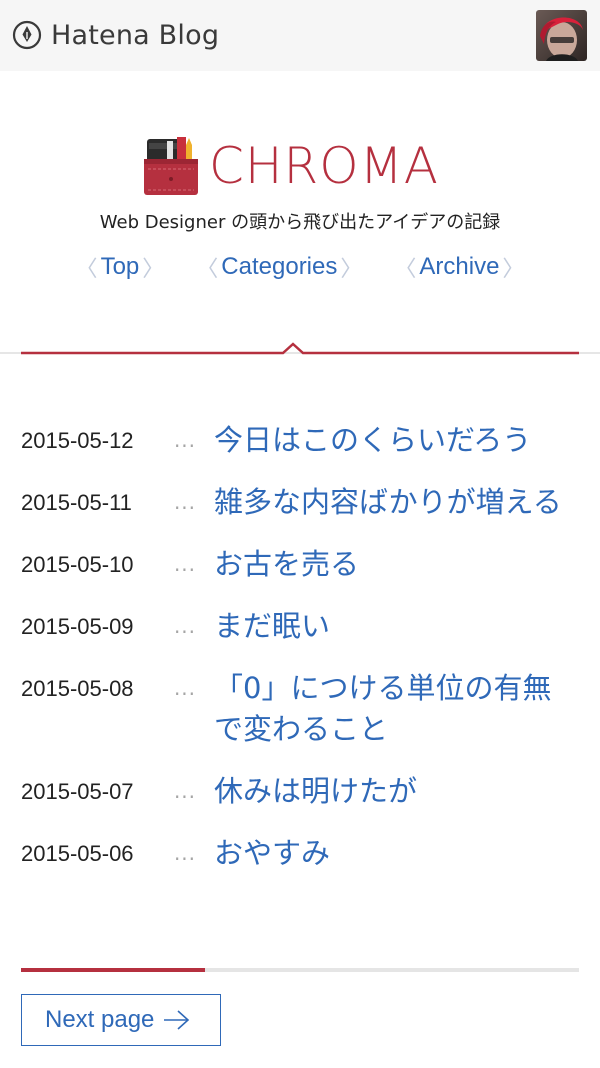  What do you see at coordinates (27, 35) in the screenshot?
I see `hatena-pen-icon` at bounding box center [27, 35].